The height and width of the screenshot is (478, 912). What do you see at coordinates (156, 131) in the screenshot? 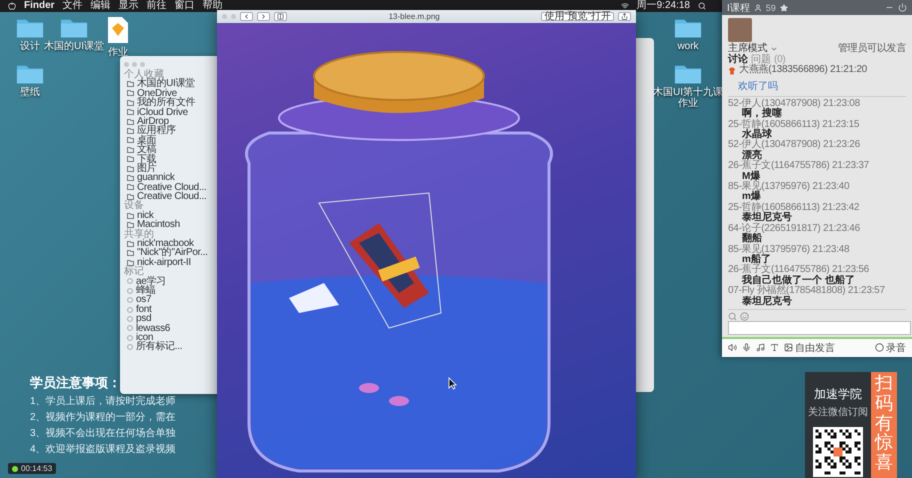
I see `sidebar-item: 应用程序` at bounding box center [156, 131].